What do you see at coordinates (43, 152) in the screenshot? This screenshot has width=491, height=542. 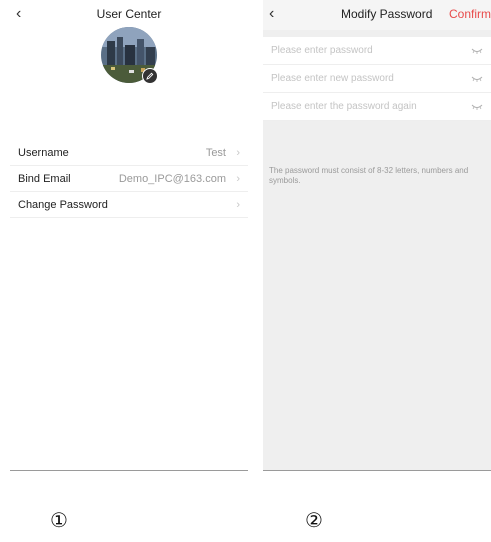 I see `username-label: Username` at bounding box center [43, 152].